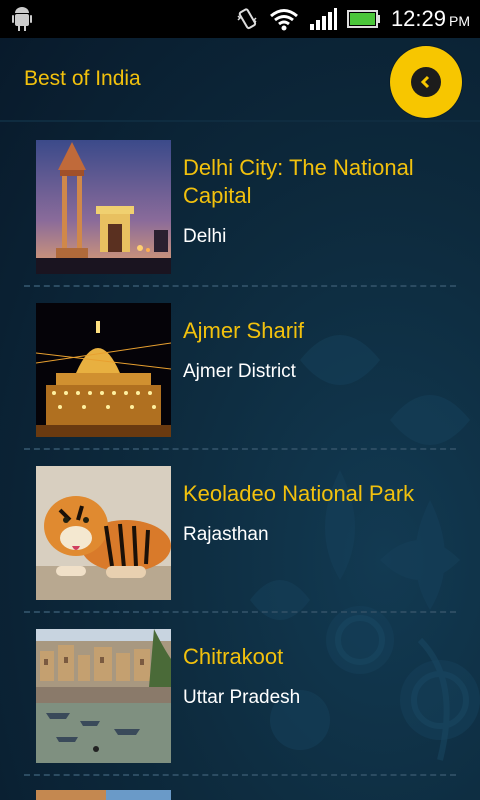 Image resolution: width=480 pixels, height=800 pixels. What do you see at coordinates (239, 371) in the screenshot?
I see `item-location: Ajmer District` at bounding box center [239, 371].